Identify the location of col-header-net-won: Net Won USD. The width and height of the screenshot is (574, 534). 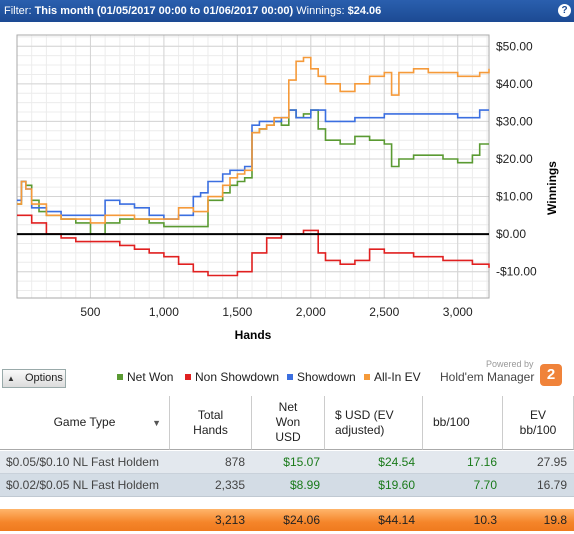
(288, 423).